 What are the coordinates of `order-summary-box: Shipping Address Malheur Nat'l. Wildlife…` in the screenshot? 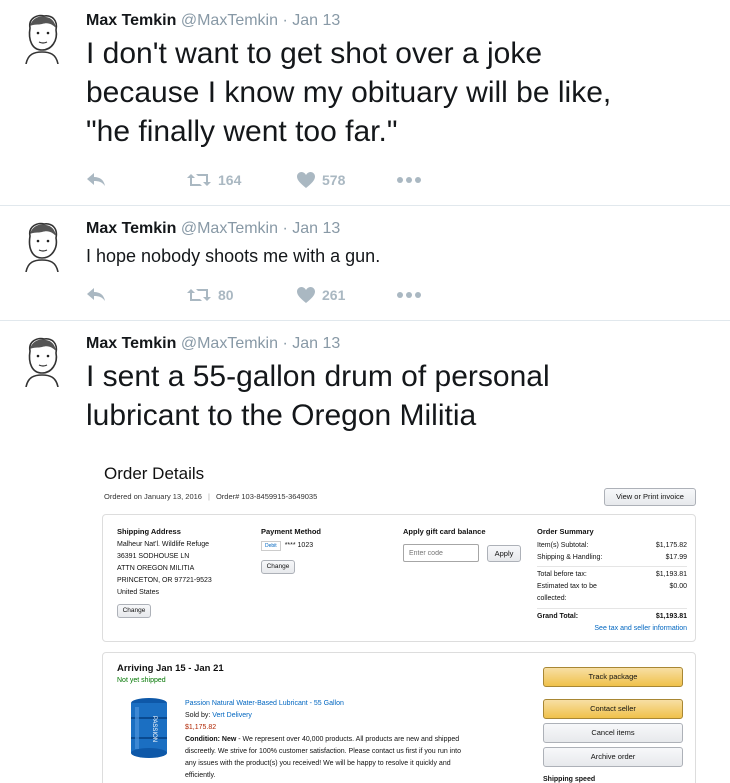 It's located at (399, 578).